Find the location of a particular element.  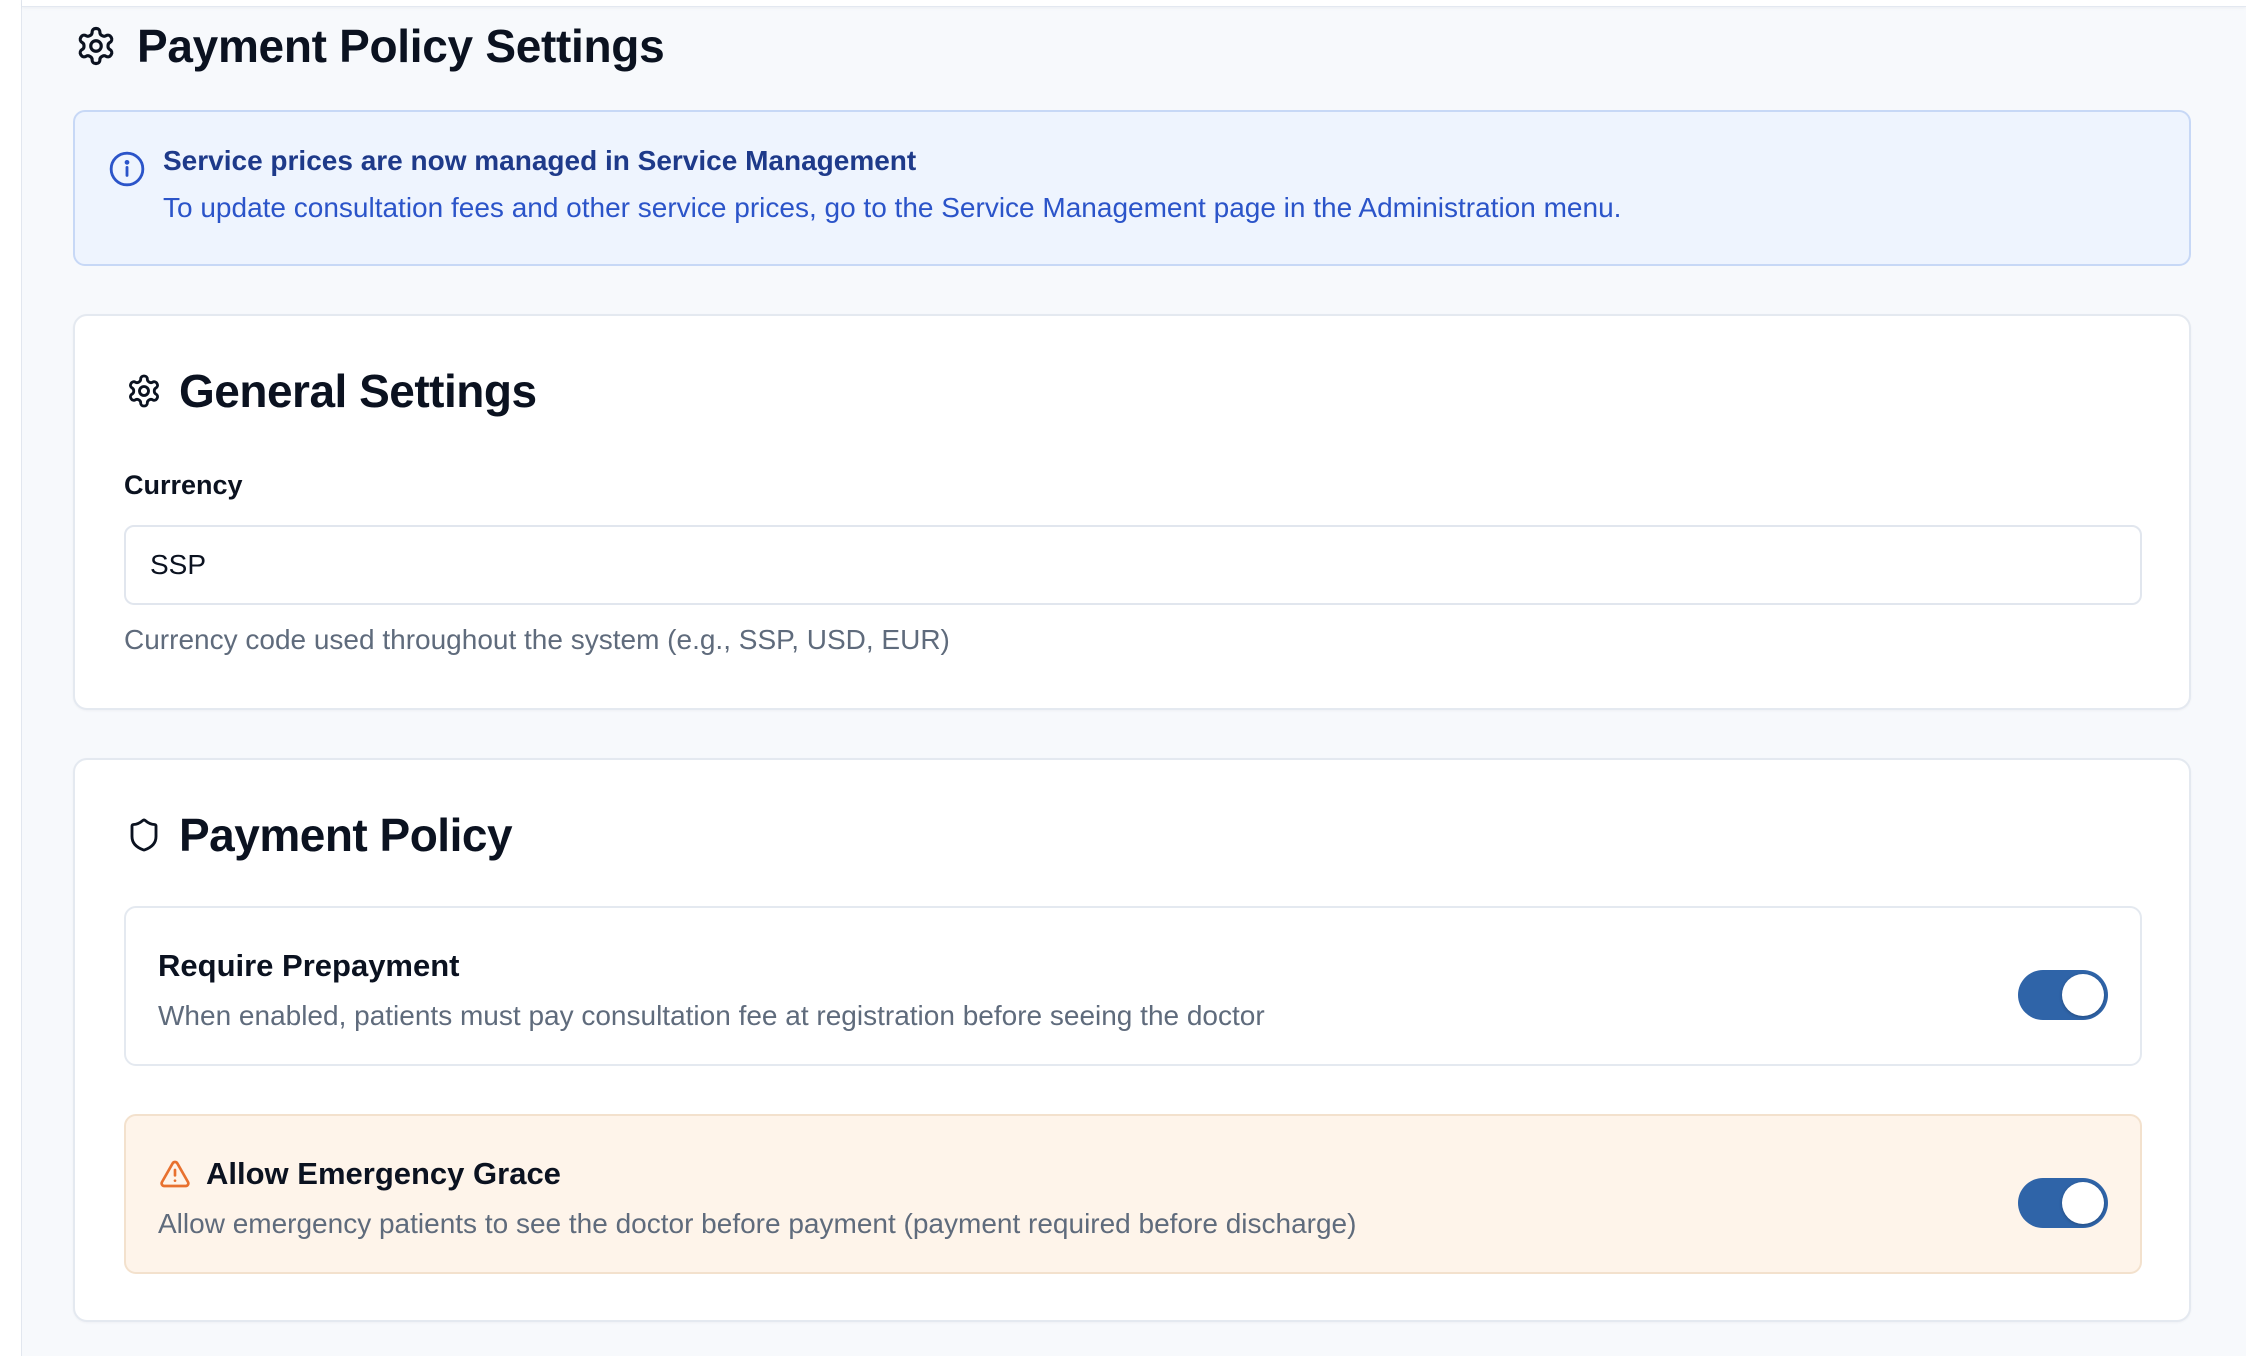

info-icon is located at coordinates (127, 169).